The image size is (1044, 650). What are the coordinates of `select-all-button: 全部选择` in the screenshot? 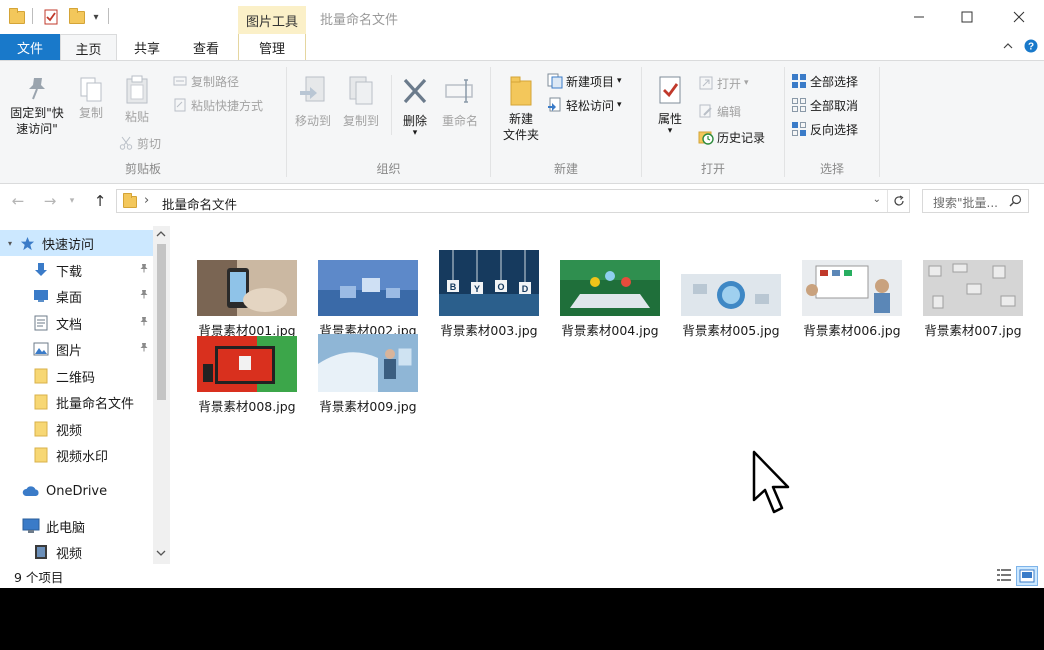 It's located at (824, 81).